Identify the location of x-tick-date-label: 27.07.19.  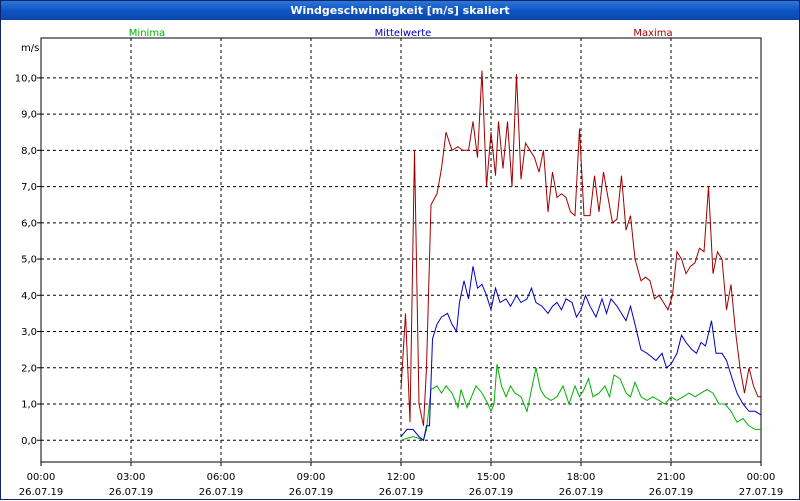
(761, 492).